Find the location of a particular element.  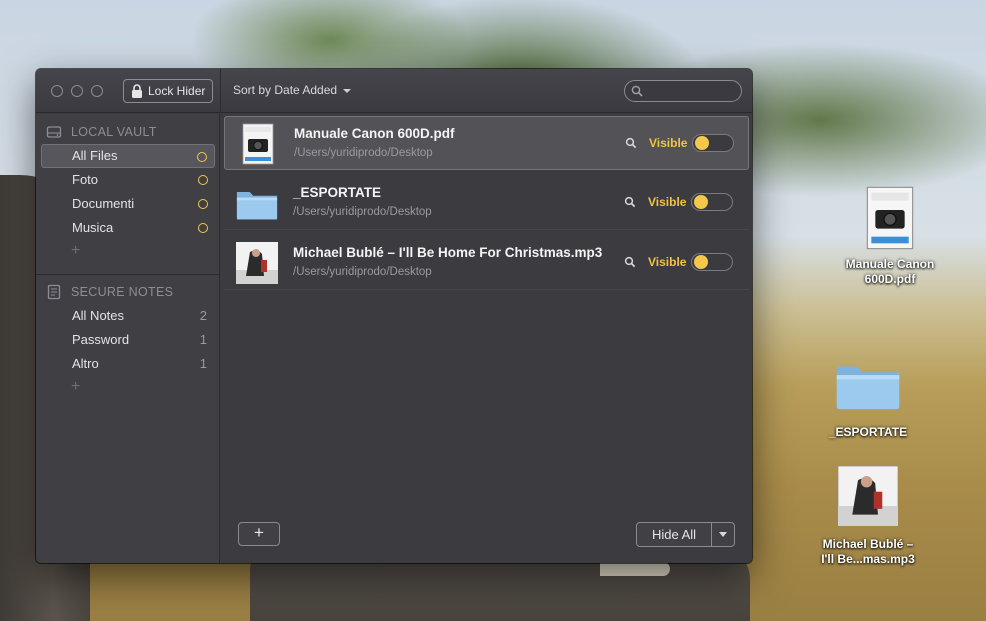

sidebar-item-label: Altro is located at coordinates (85, 363).